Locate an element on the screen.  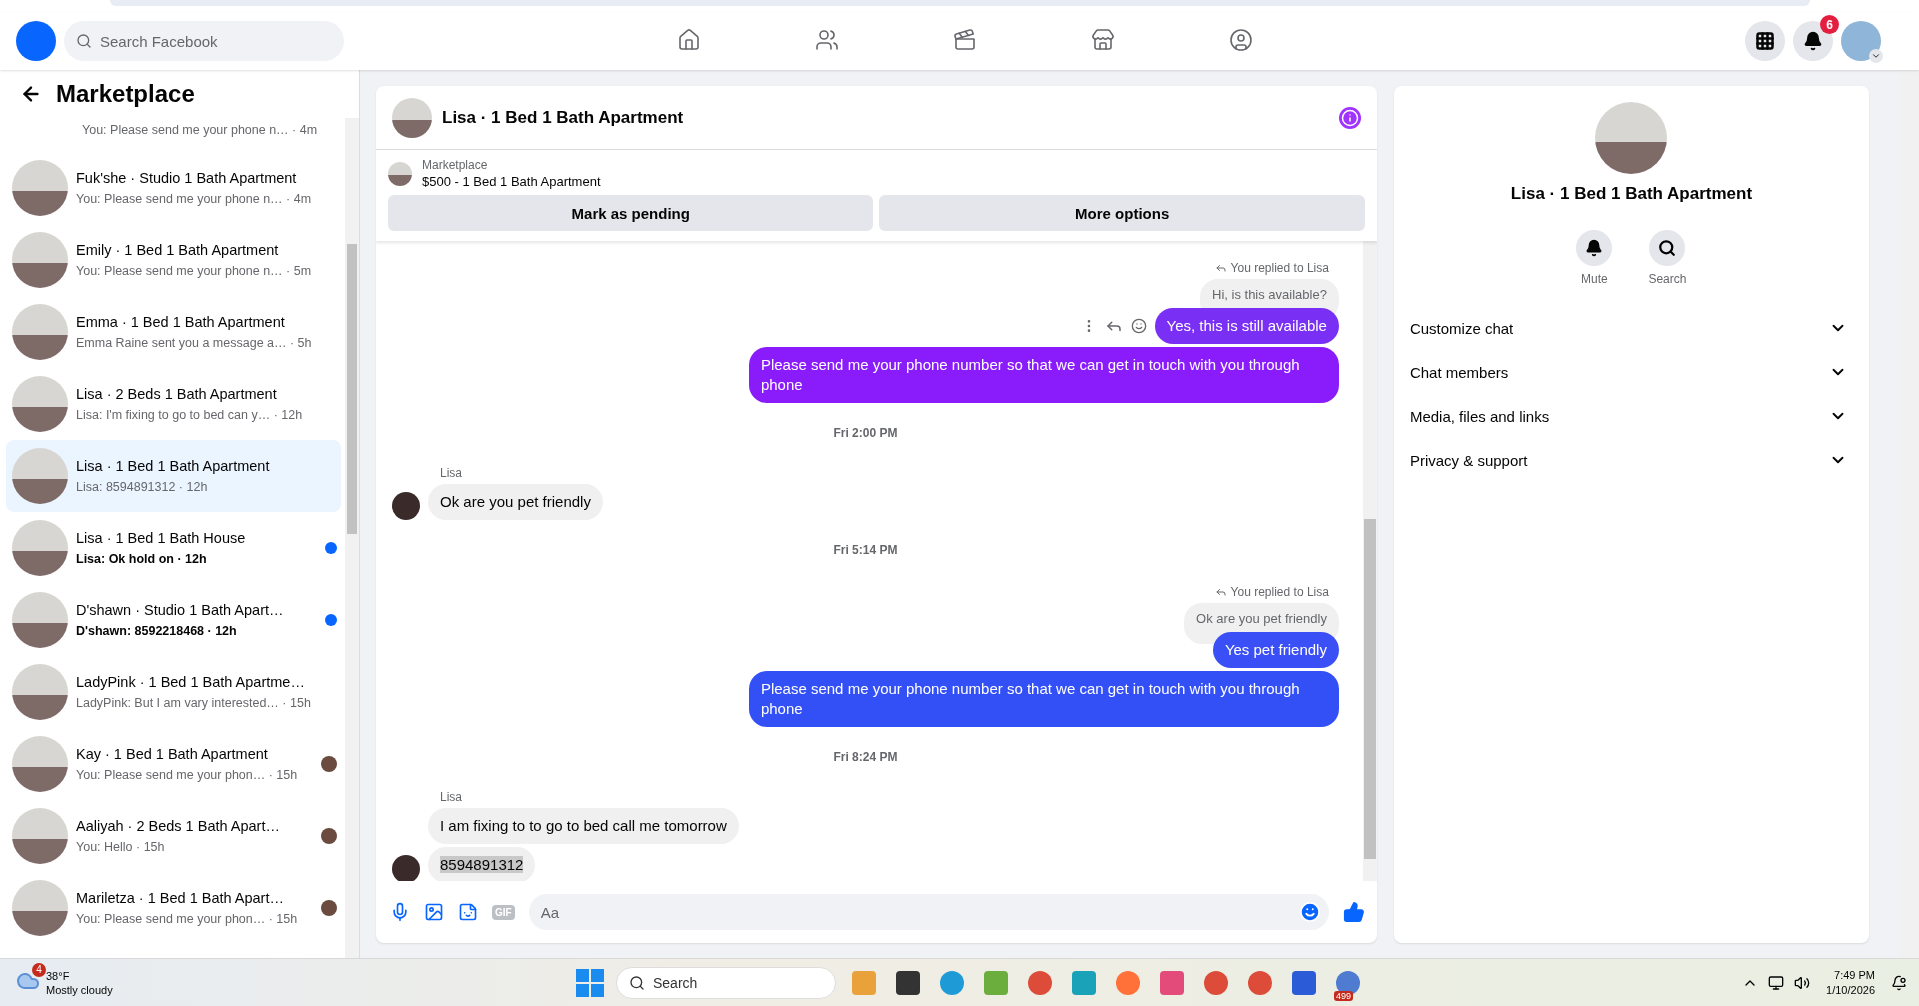
incoming-message: Ok are you pet friendly is located at coordinates (515, 502).